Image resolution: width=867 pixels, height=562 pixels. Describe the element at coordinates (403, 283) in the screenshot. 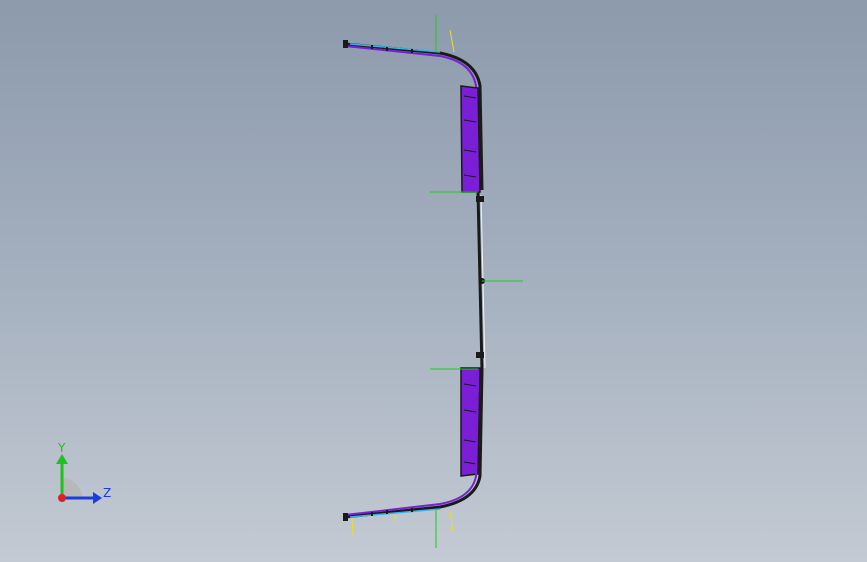

I see `sketch-lines` at that location.